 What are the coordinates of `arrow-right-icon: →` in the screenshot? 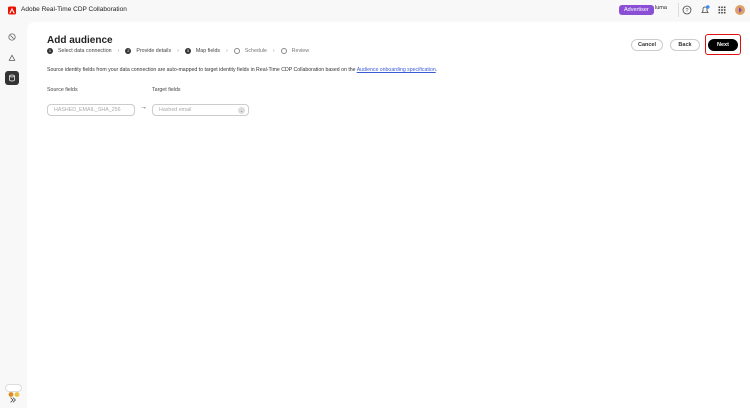 It's located at (143, 107).